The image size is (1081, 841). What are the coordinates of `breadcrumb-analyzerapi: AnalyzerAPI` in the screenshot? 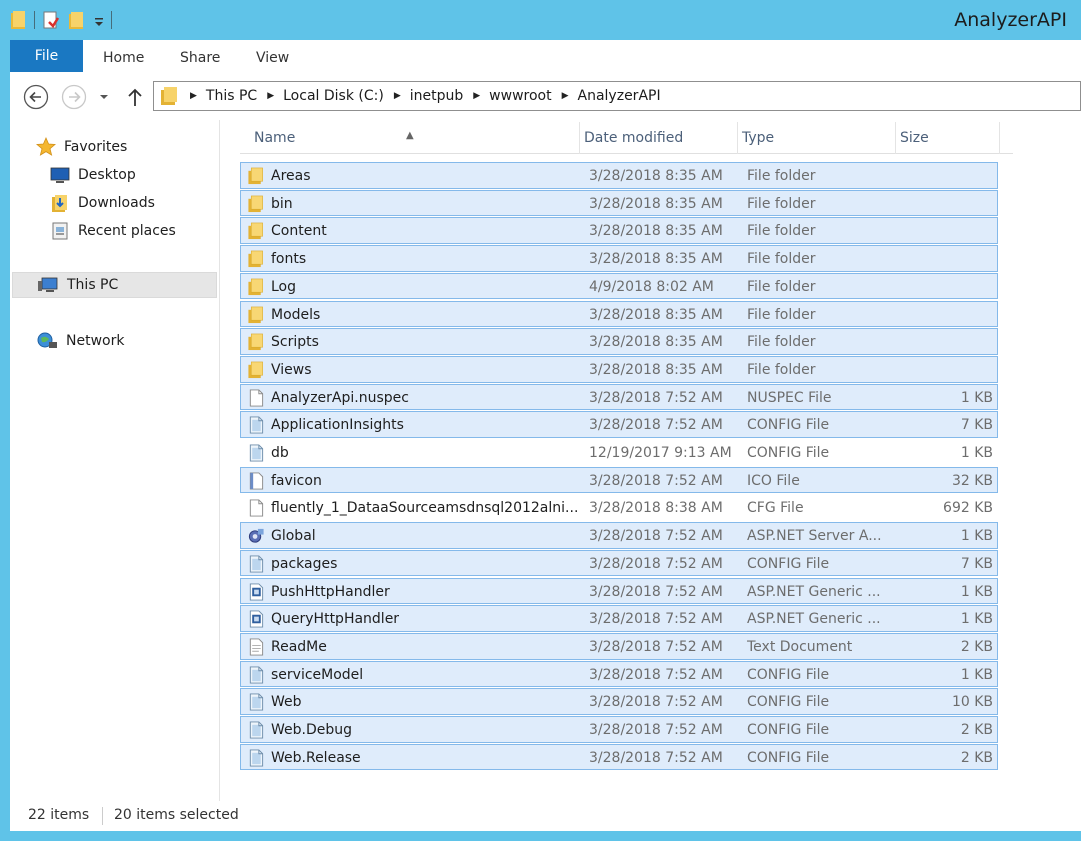 It's located at (619, 96).